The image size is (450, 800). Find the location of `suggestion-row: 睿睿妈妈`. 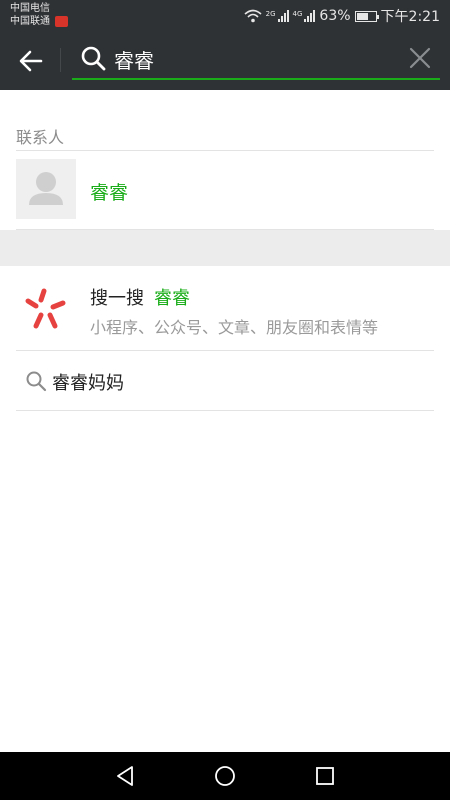

suggestion-row: 睿睿妈妈 is located at coordinates (225, 381).